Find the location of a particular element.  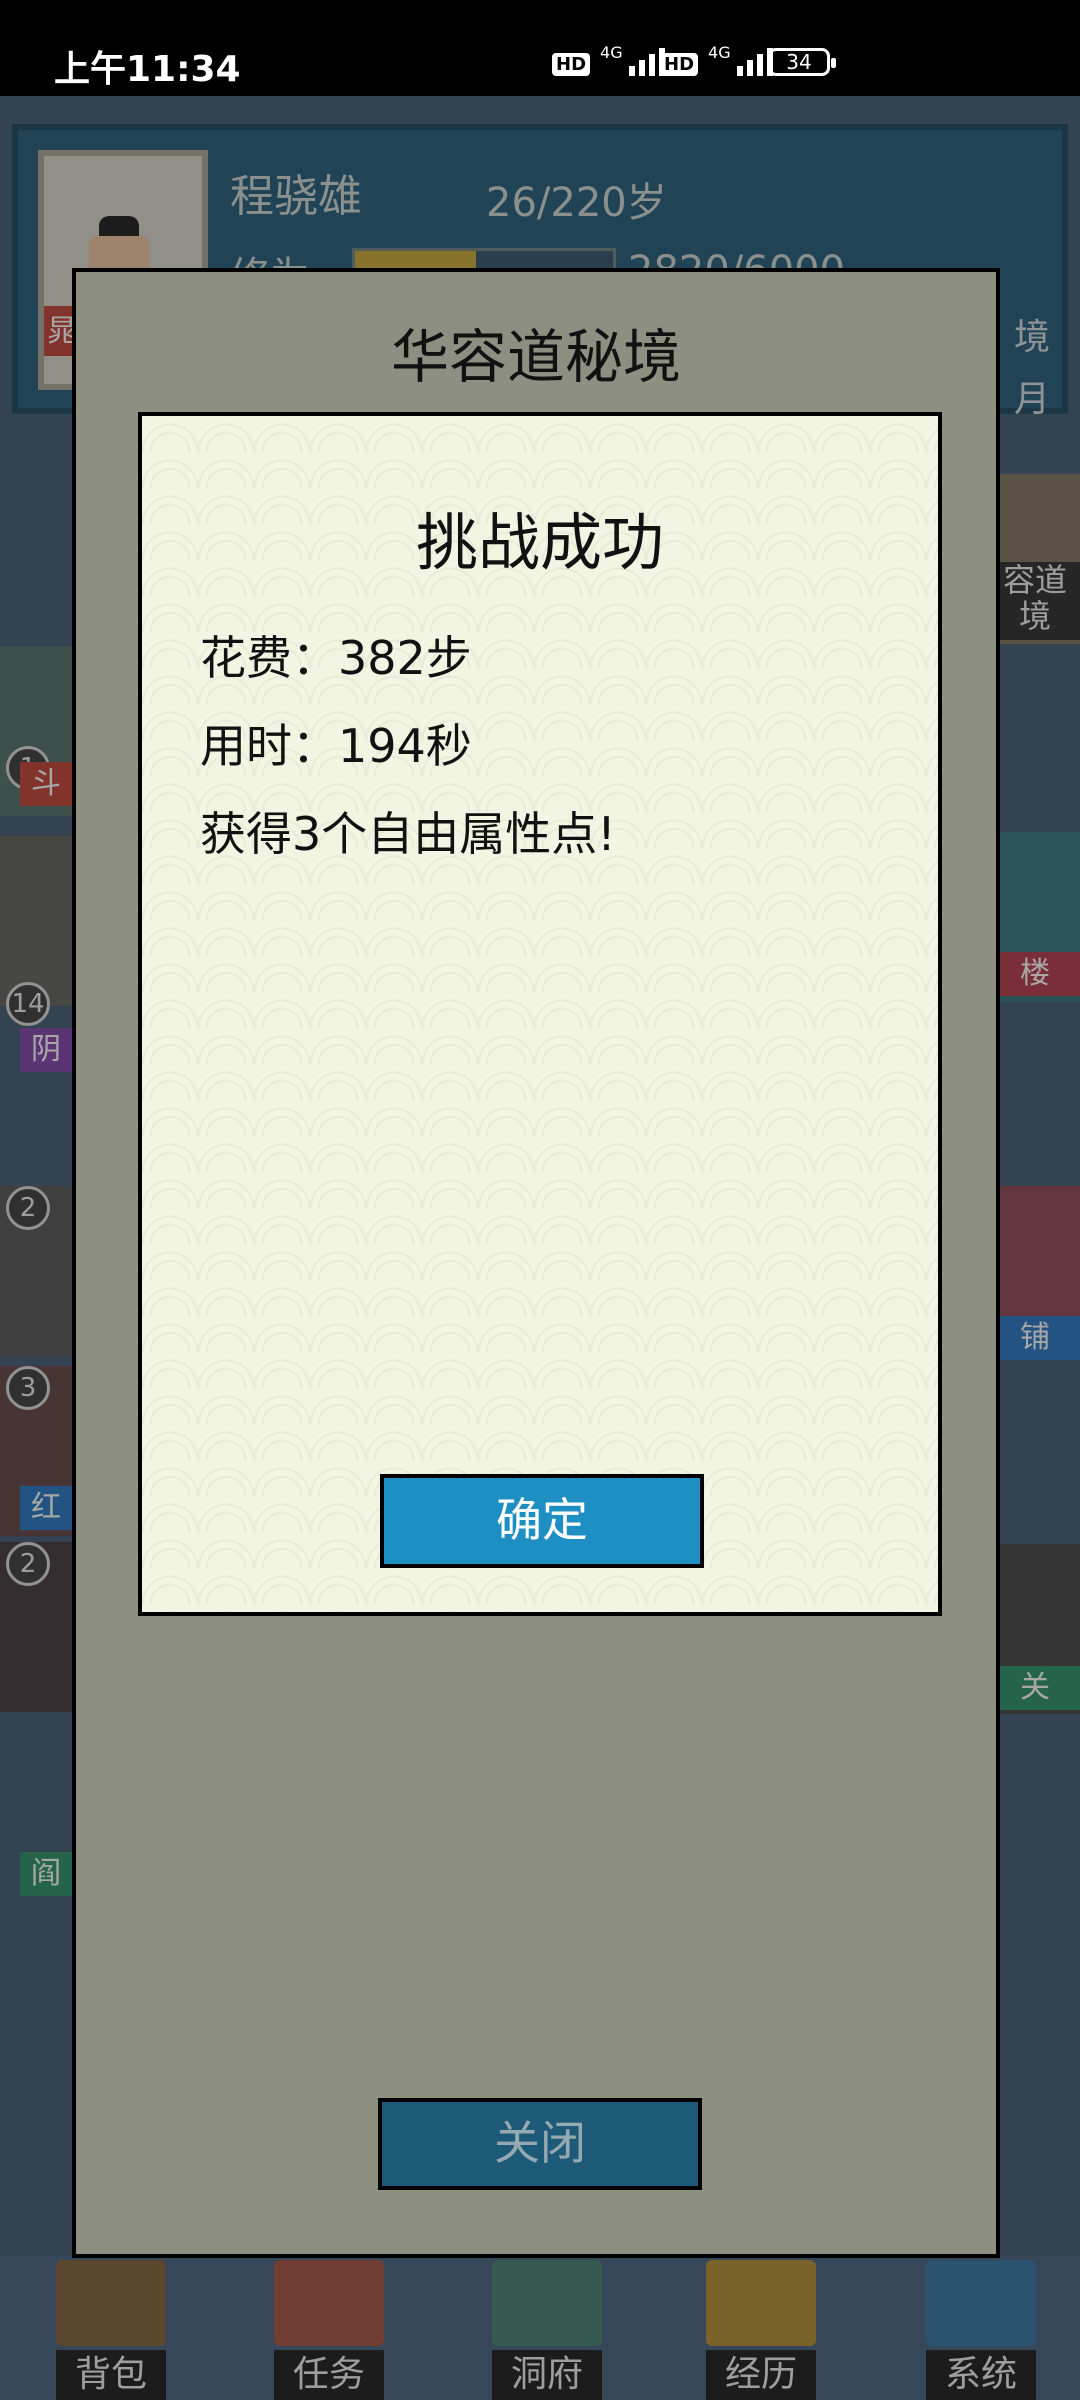

battery-icon: 34 is located at coordinates (802, 62).